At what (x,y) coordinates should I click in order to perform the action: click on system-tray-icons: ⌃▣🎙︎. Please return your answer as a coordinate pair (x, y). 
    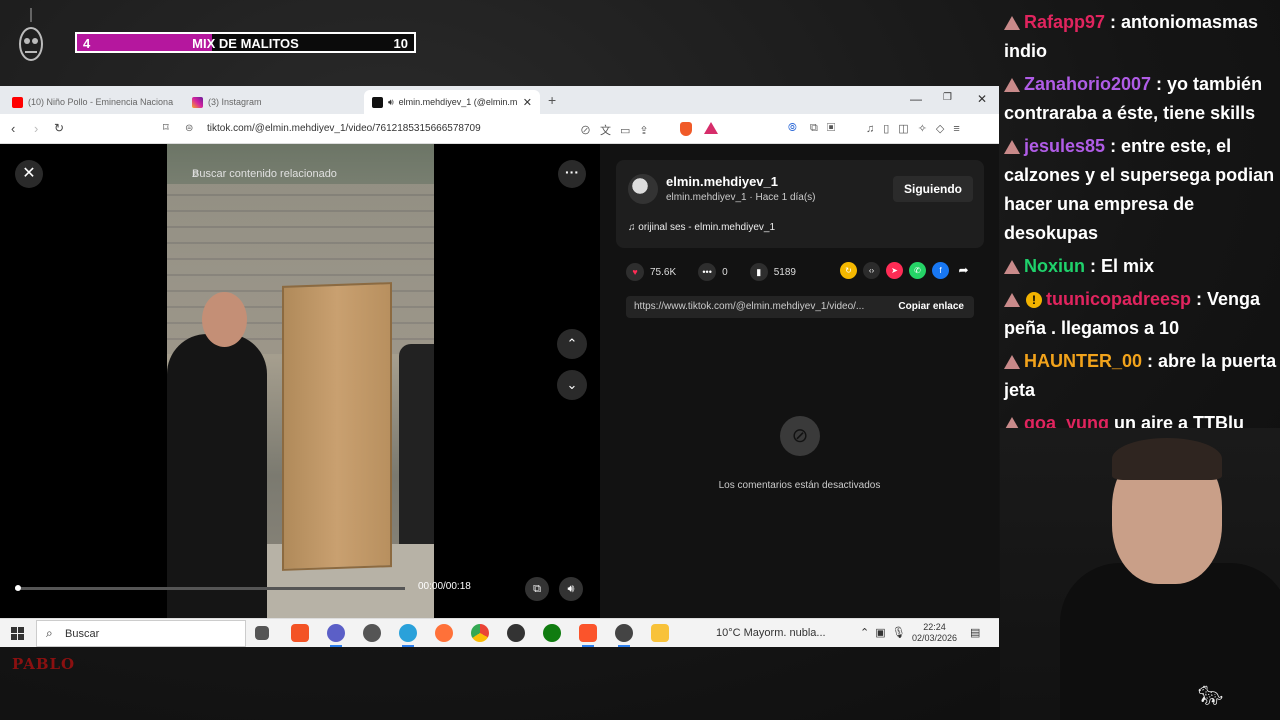
    Looking at the image, I should click on (886, 632).